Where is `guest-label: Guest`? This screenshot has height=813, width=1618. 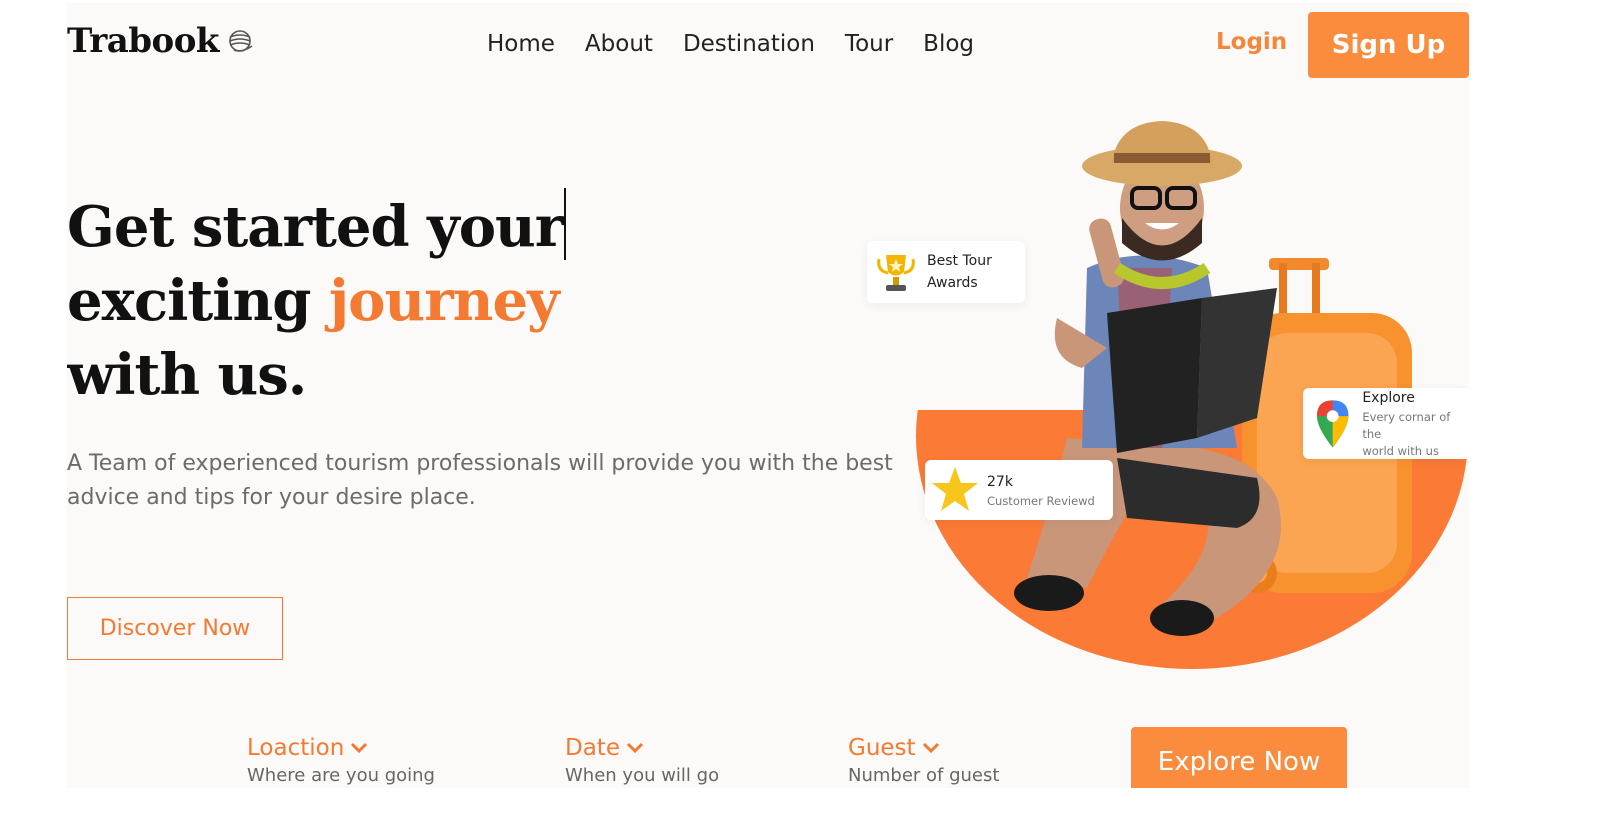 guest-label: Guest is located at coordinates (882, 748).